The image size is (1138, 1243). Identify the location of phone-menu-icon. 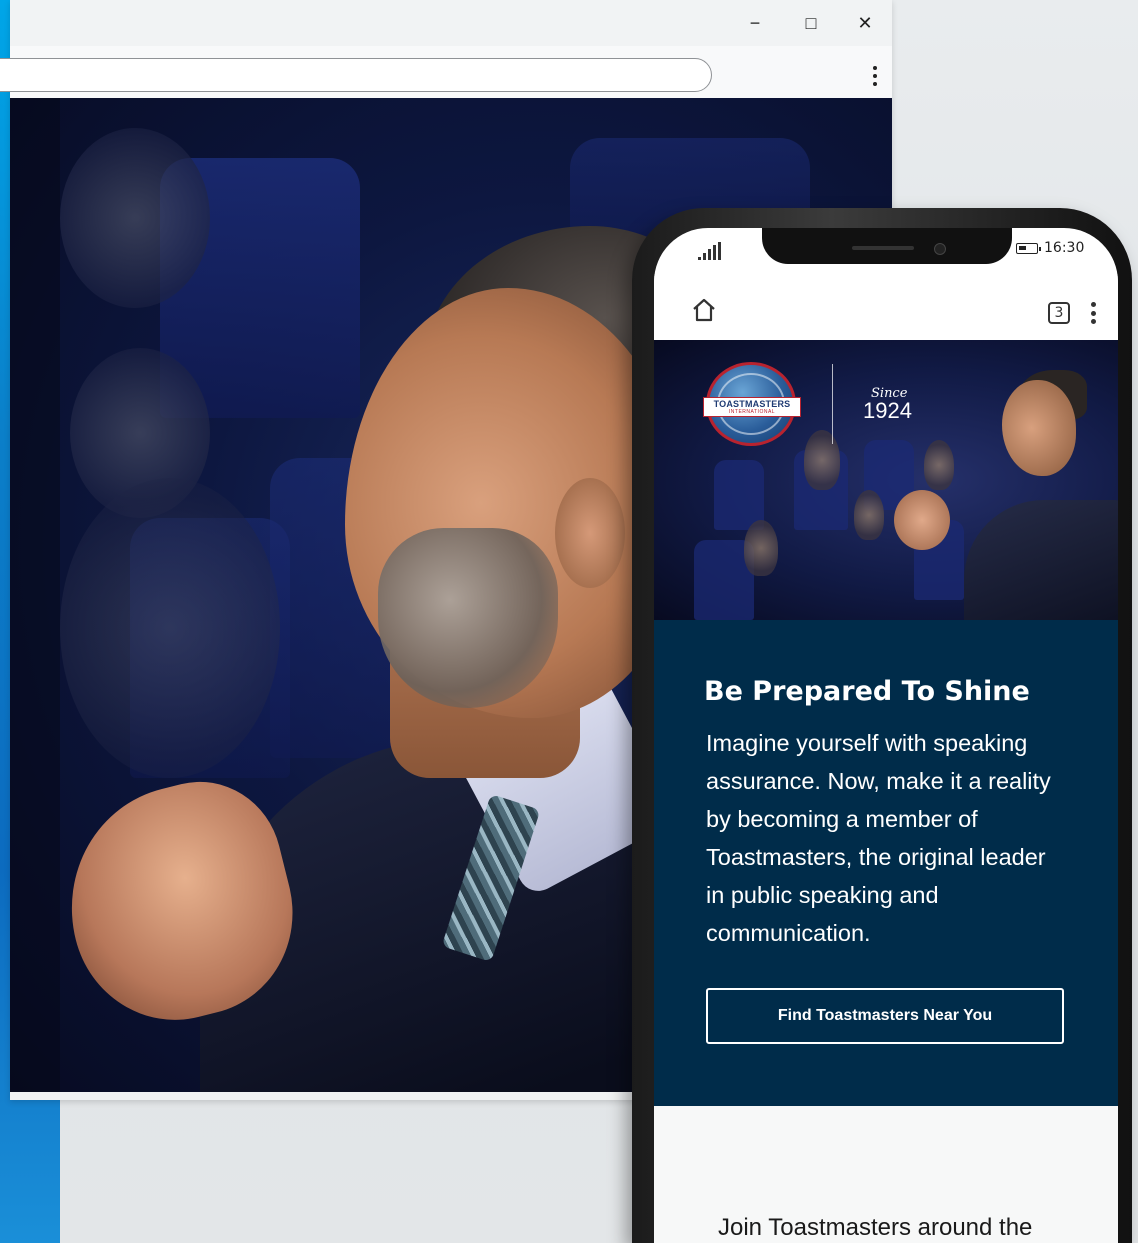
(1093, 313).